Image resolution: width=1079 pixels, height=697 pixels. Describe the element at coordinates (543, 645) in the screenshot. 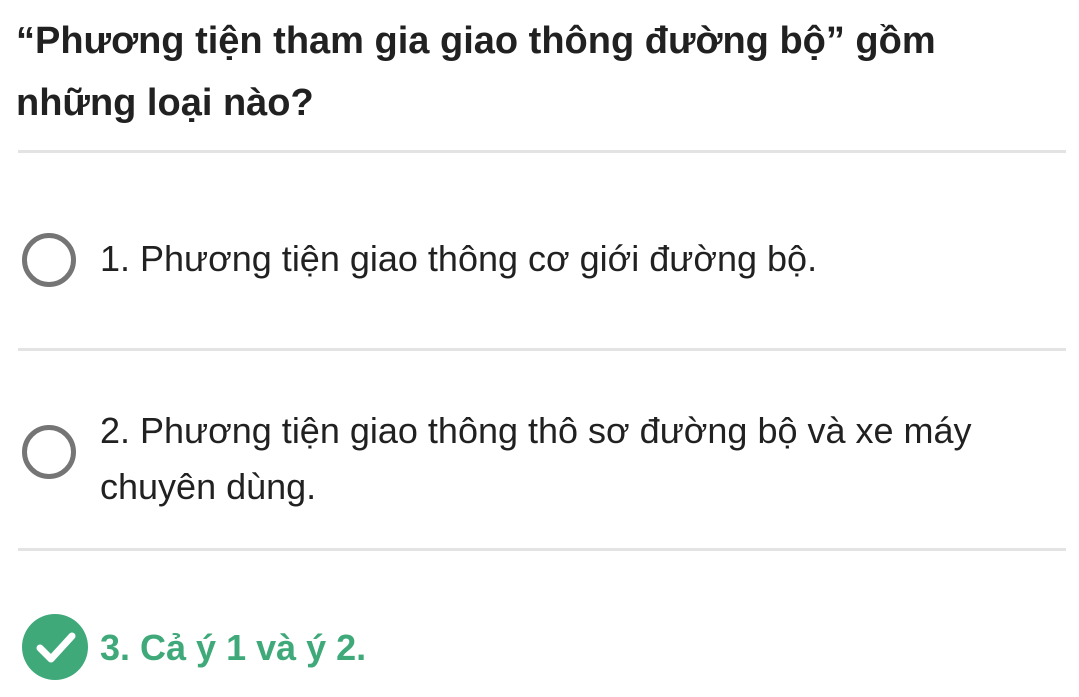

I see `answer-option-3: 3. Cả ý 1 và ý 2.` at that location.